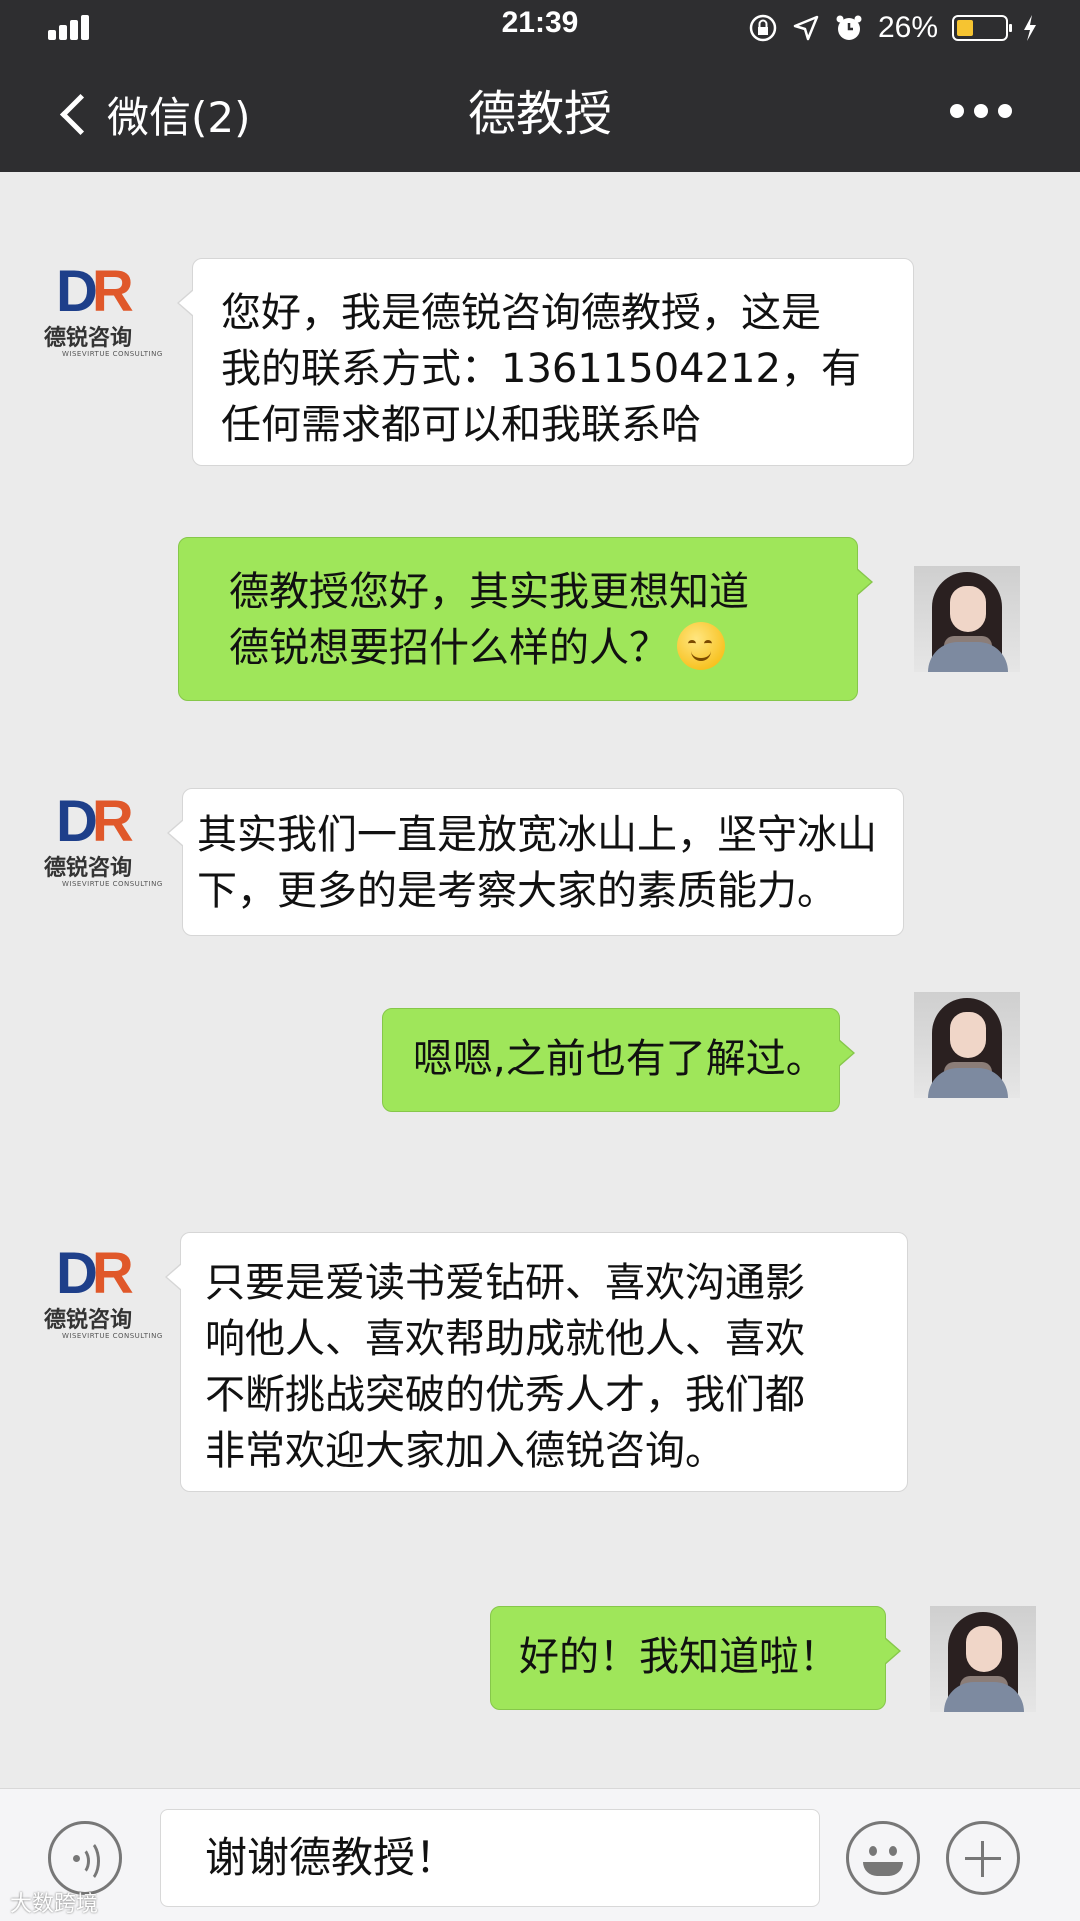  What do you see at coordinates (1030, 28) in the screenshot?
I see `charging-bolt-icon` at bounding box center [1030, 28].